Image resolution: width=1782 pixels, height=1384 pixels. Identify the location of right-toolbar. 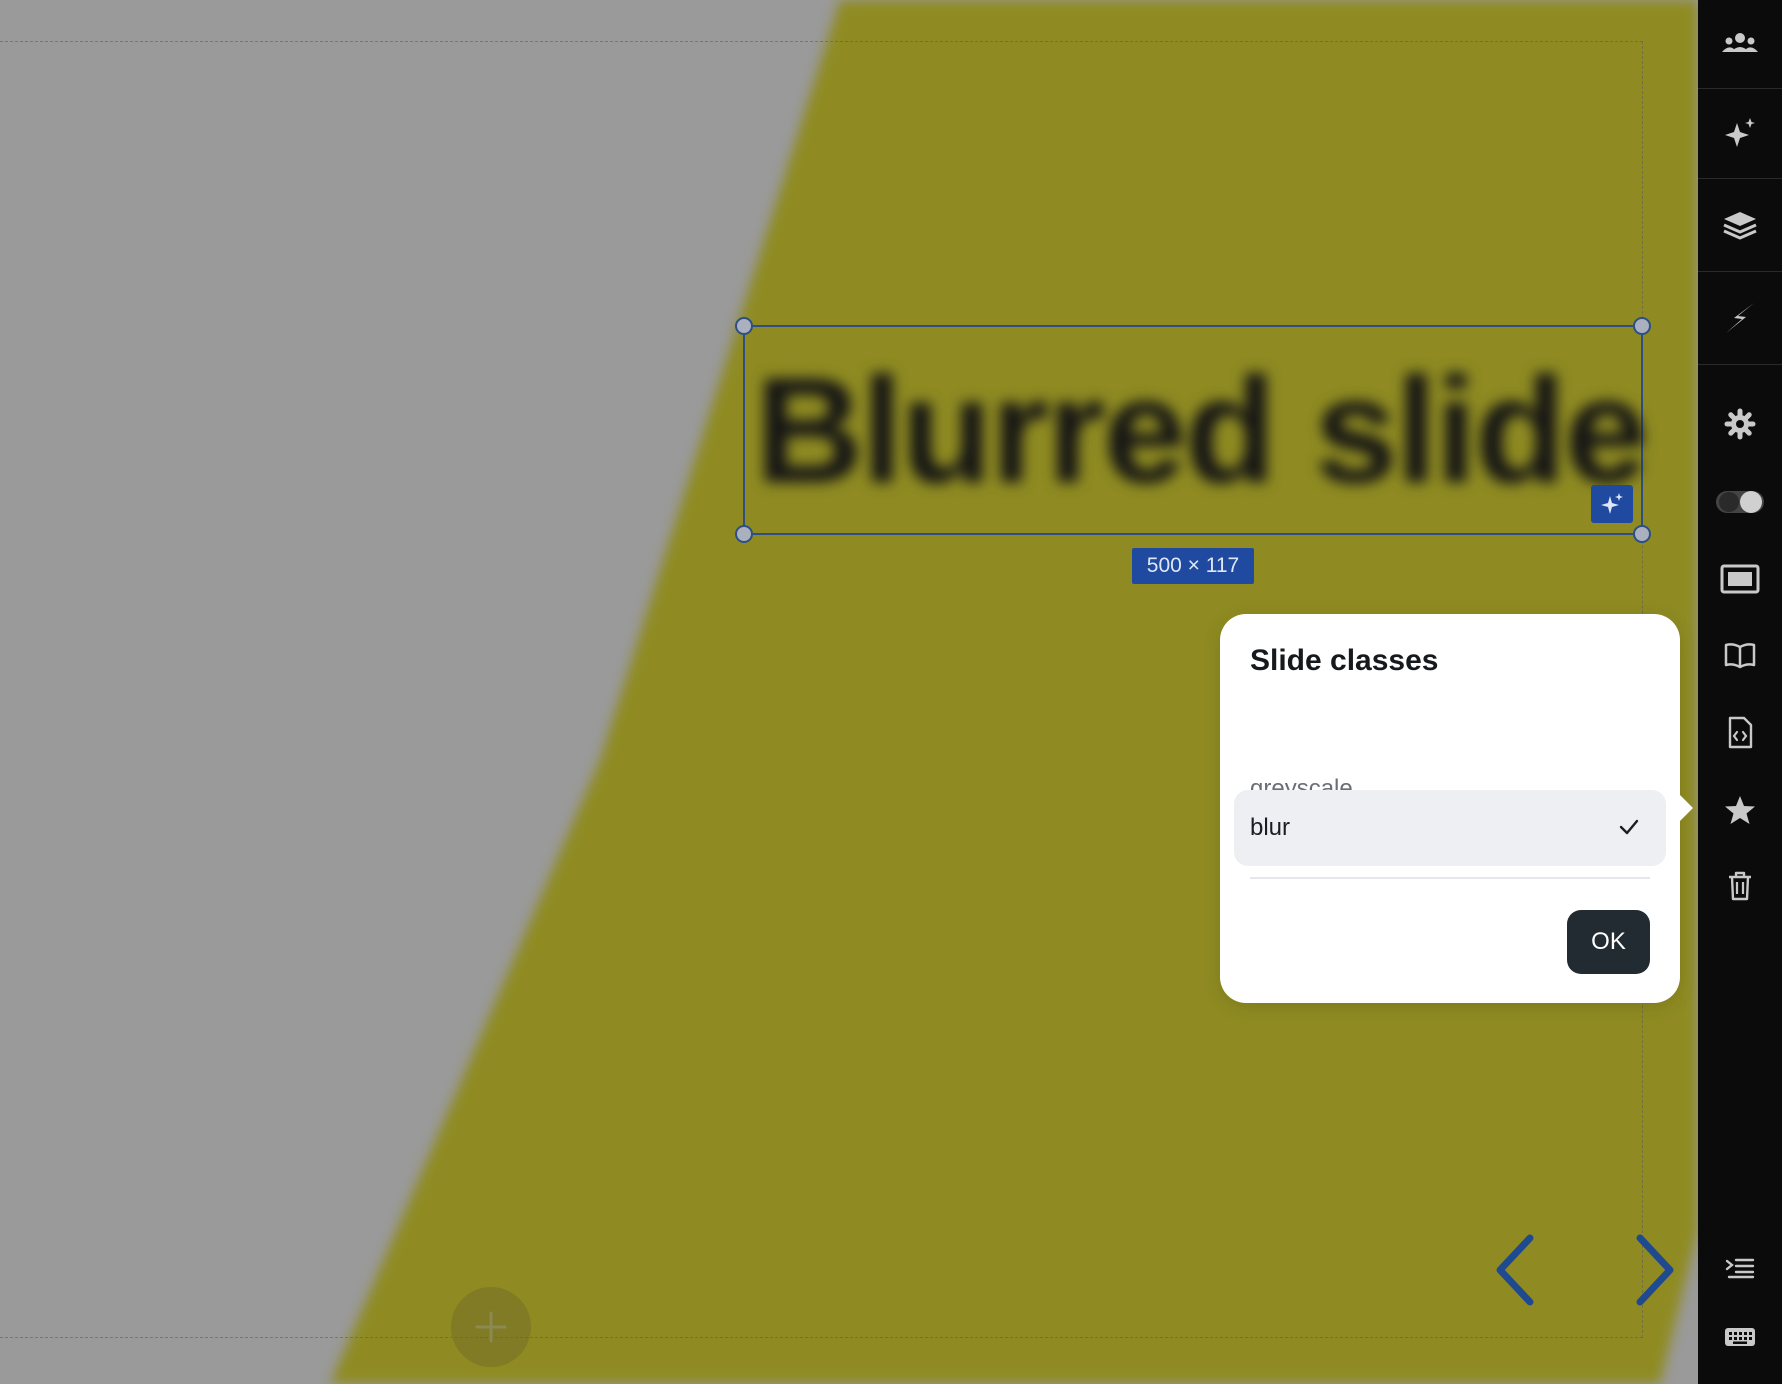
(1740, 692).